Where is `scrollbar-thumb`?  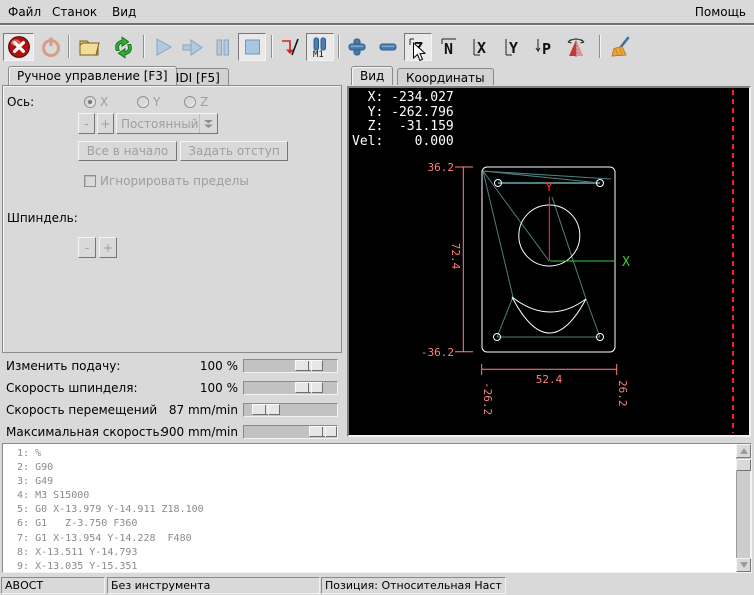
scrollbar-thumb is located at coordinates (743, 465).